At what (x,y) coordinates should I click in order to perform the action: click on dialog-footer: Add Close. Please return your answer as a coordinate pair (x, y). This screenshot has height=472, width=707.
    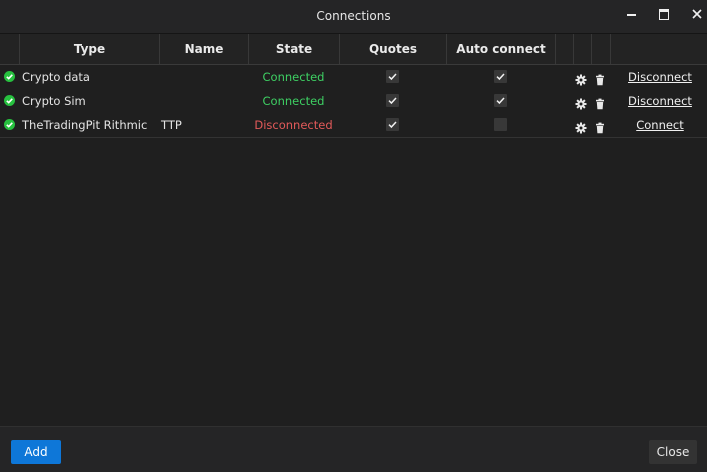
    Looking at the image, I should click on (353, 449).